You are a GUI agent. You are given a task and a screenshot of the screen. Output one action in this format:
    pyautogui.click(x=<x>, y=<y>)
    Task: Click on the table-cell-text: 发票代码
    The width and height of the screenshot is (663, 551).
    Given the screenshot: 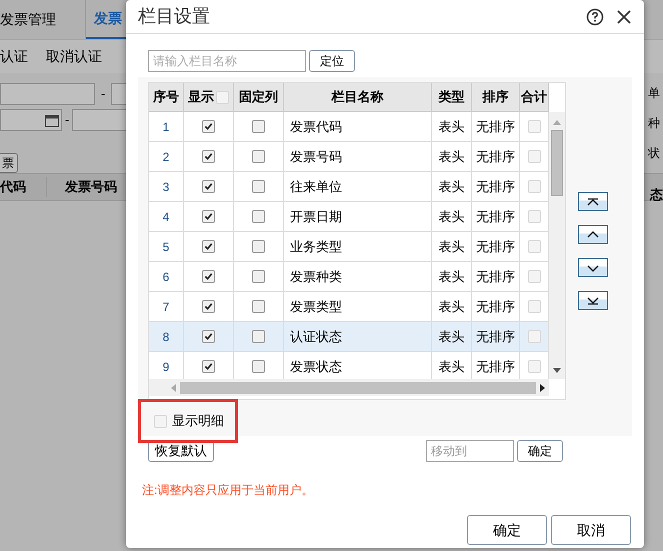 What is the action you would take?
    pyautogui.click(x=316, y=127)
    